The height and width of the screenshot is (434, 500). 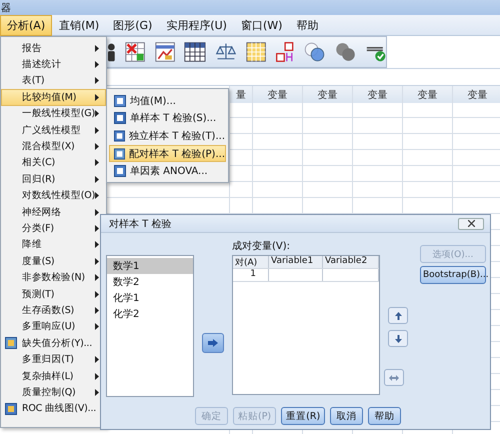 What do you see at coordinates (53, 277) in the screenshot?
I see `menu-item: 非参数检验(N)` at bounding box center [53, 277].